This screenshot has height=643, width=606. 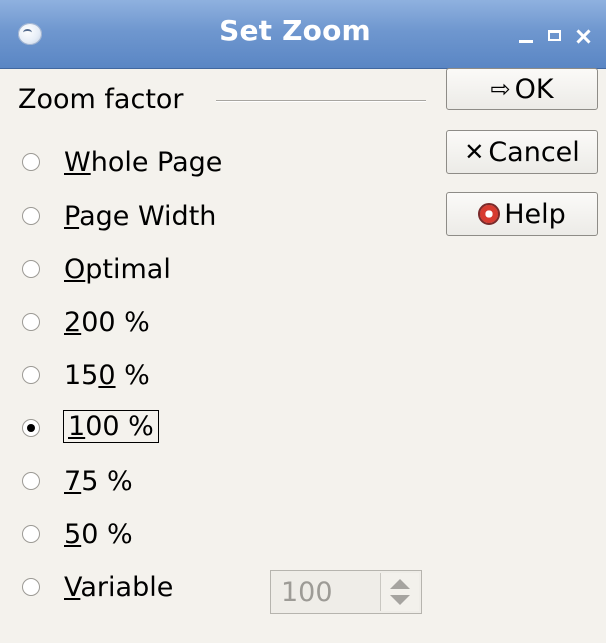 I want to click on maximize-button, so click(x=555, y=36).